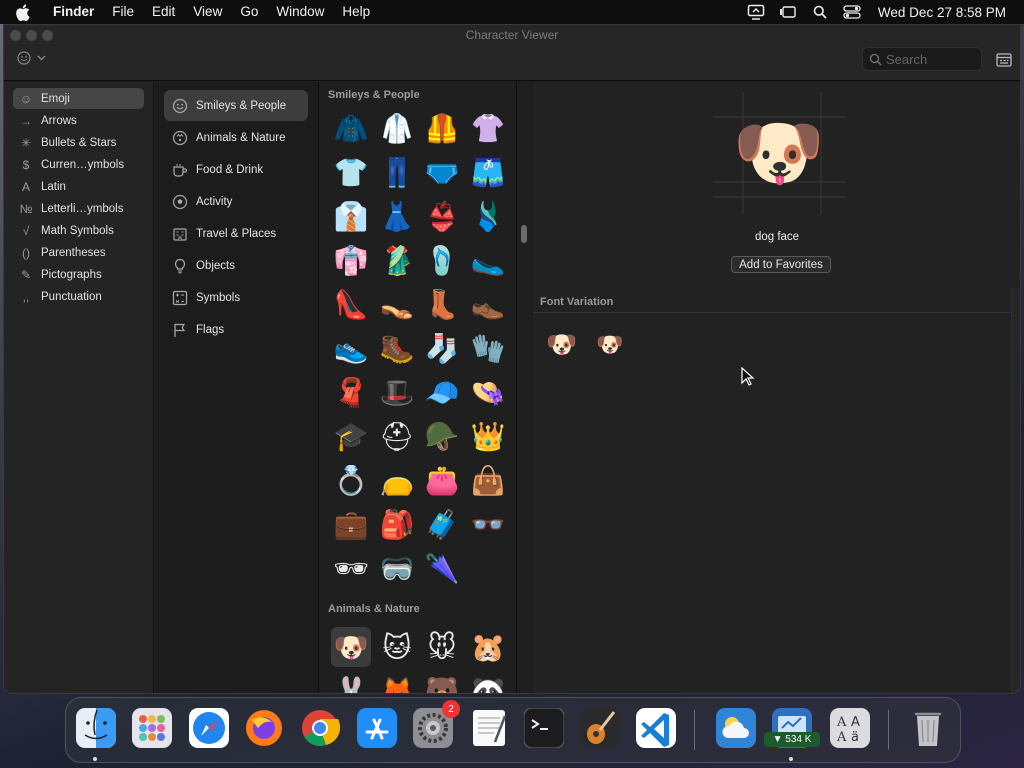  What do you see at coordinates (397, 436) in the screenshot?
I see `emoji-cell: ⛑` at bounding box center [397, 436].